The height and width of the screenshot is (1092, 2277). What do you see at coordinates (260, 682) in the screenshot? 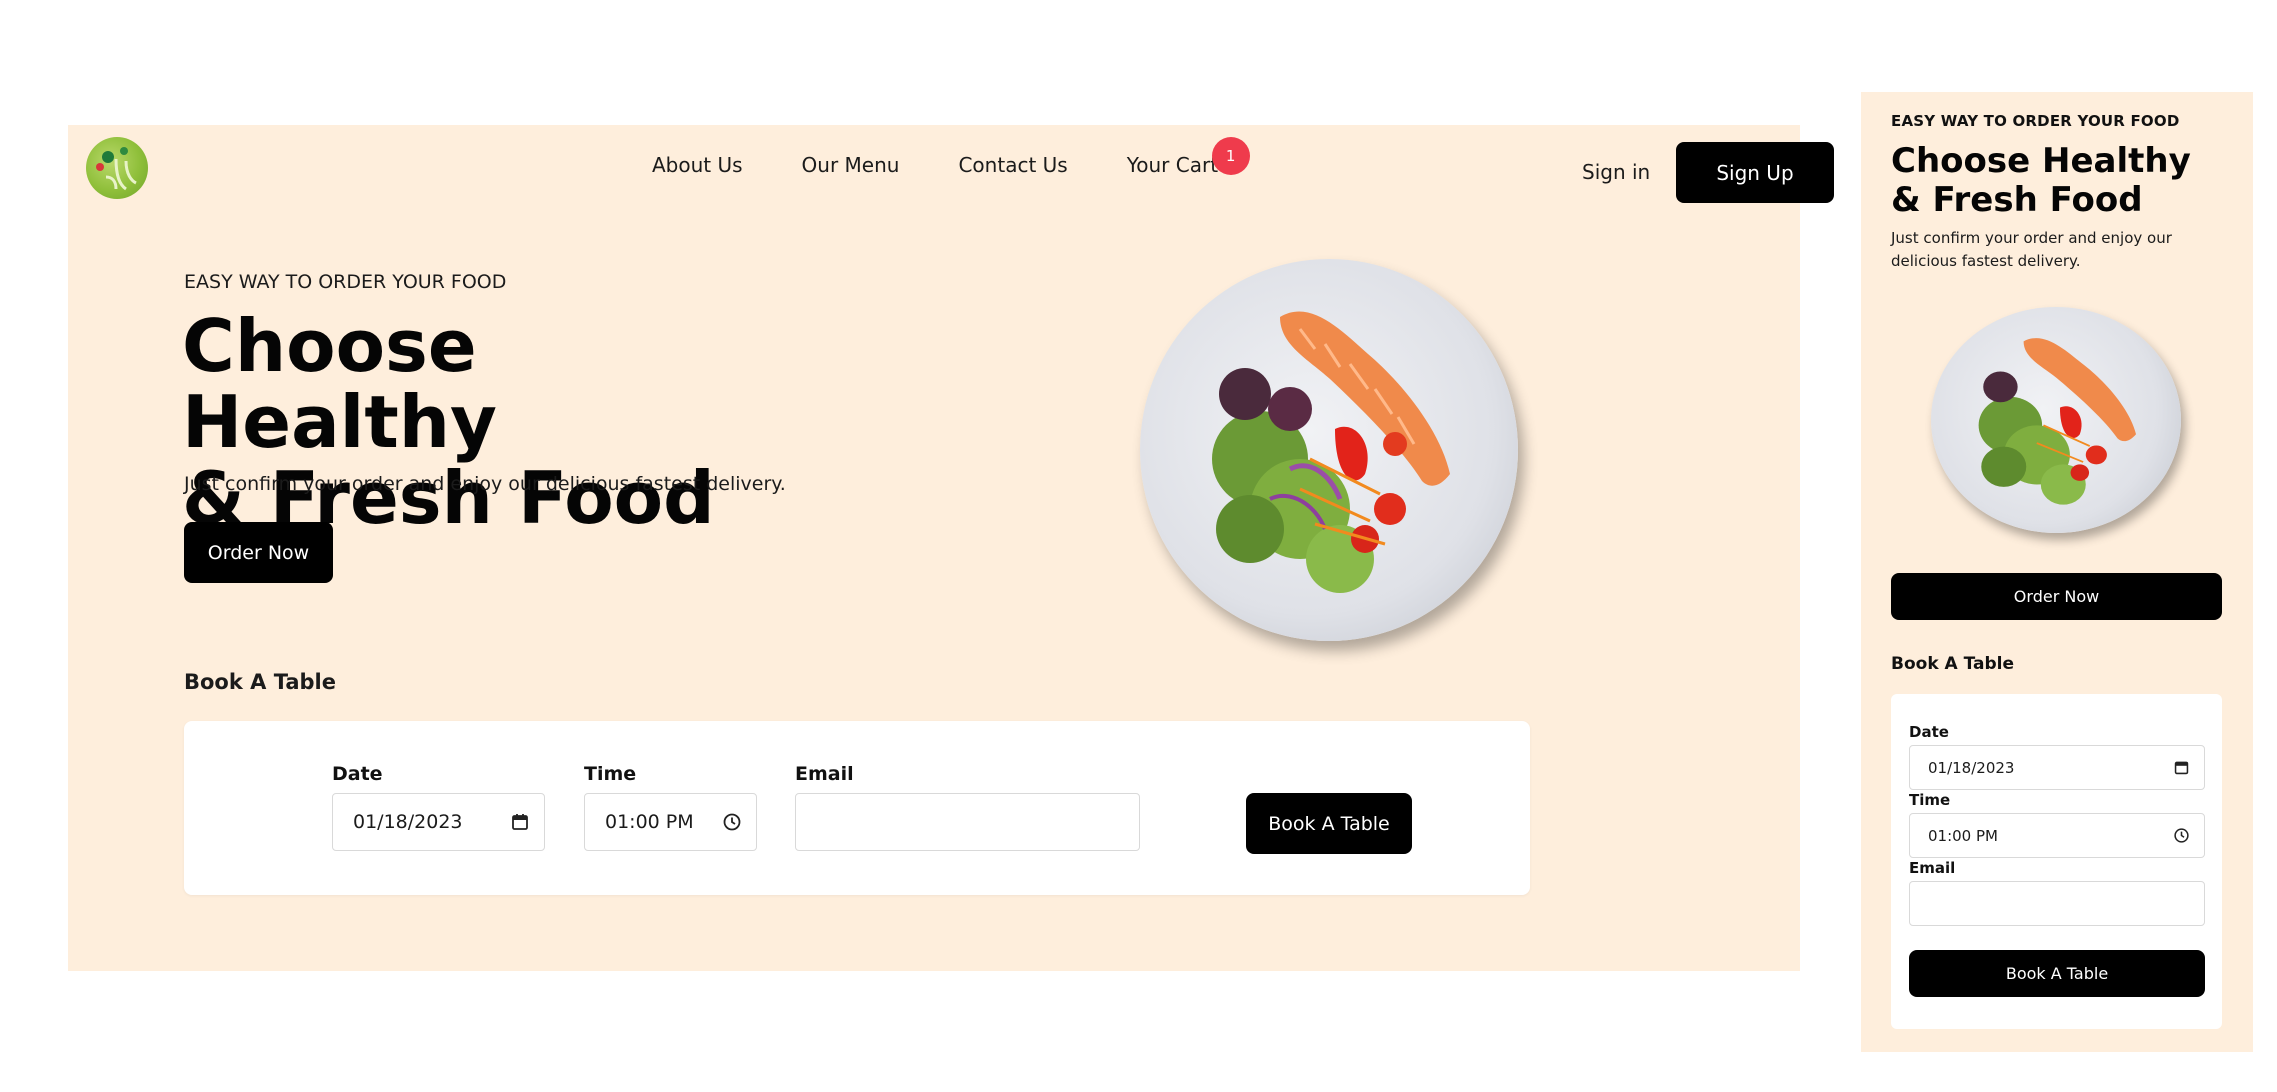
I see `book-table-heading: Book A Table` at bounding box center [260, 682].